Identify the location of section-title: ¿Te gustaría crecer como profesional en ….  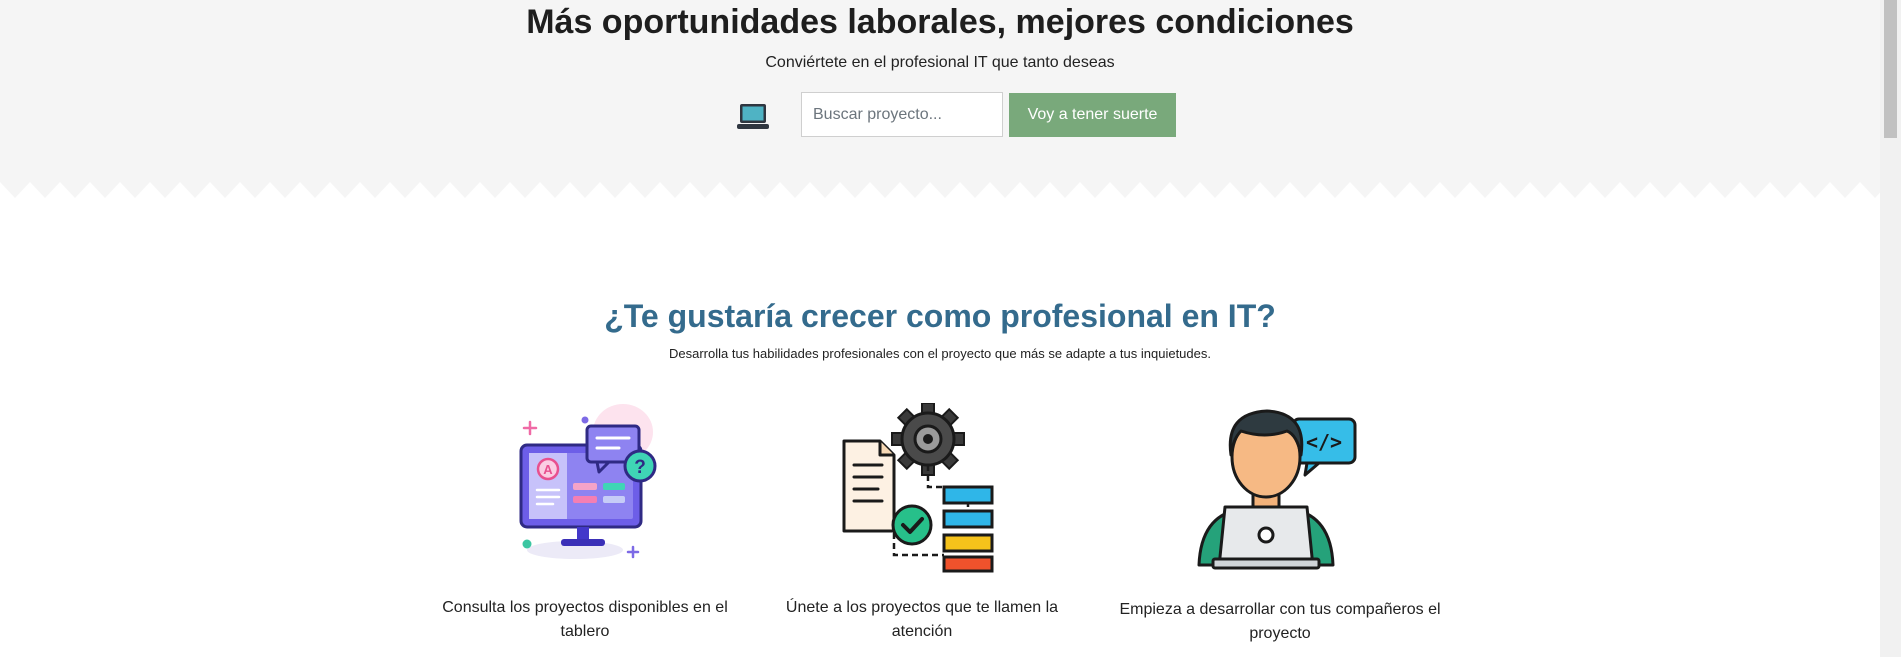
(940, 316).